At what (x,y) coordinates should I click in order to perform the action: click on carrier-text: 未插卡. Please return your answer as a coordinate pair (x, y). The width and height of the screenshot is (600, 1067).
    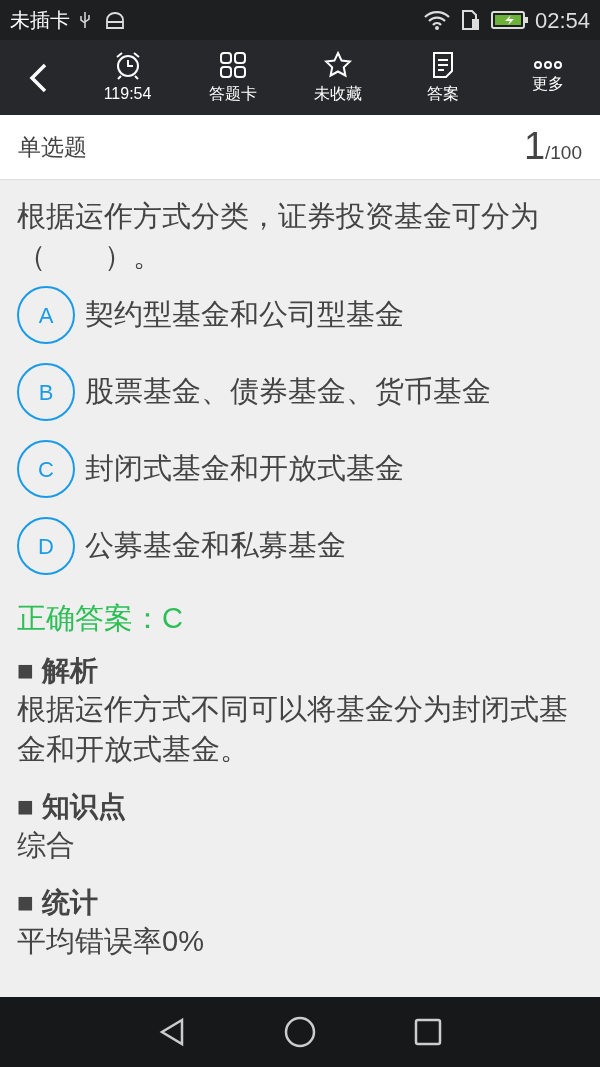
    Looking at the image, I should click on (40, 20).